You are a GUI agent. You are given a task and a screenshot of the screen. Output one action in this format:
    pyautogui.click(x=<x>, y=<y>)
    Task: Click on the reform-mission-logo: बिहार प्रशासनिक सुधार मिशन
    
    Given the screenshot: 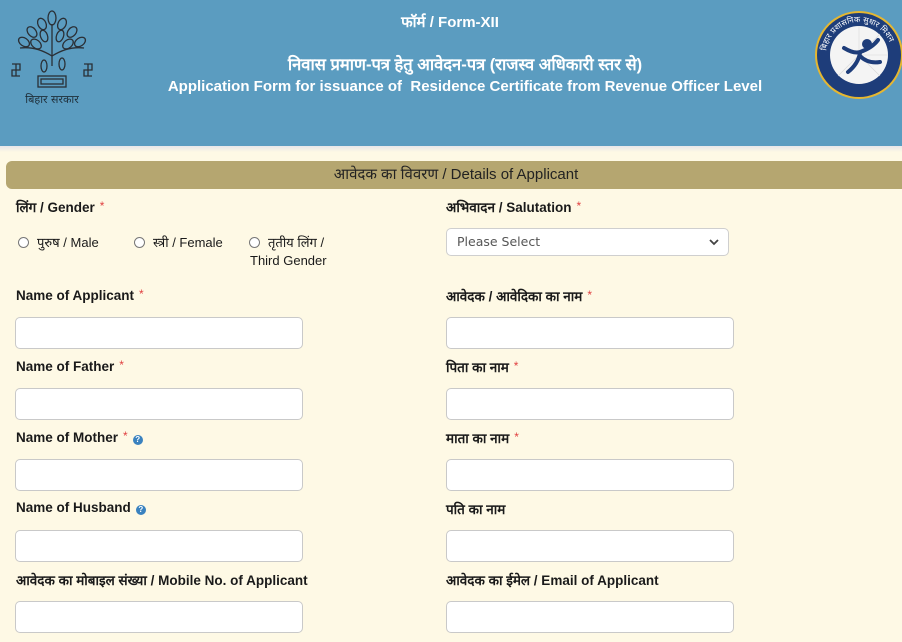 What is the action you would take?
    pyautogui.click(x=856, y=54)
    